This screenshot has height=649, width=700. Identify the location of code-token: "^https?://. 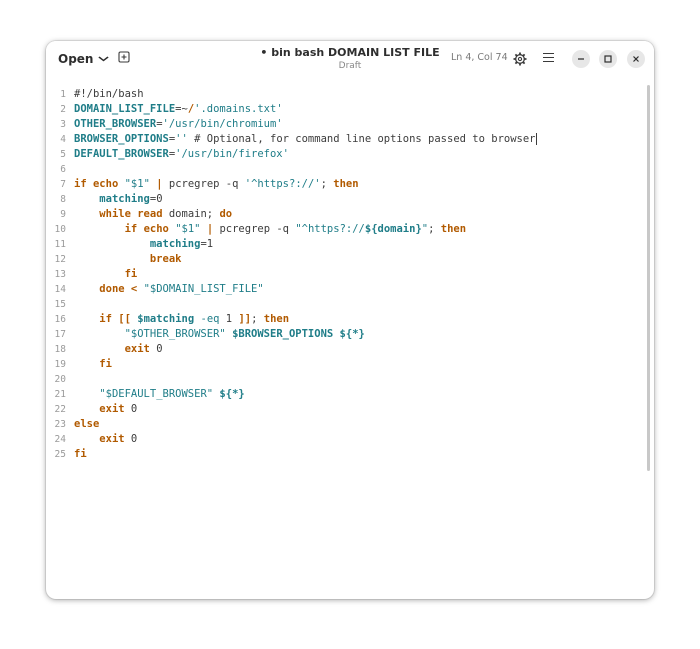
(330, 229).